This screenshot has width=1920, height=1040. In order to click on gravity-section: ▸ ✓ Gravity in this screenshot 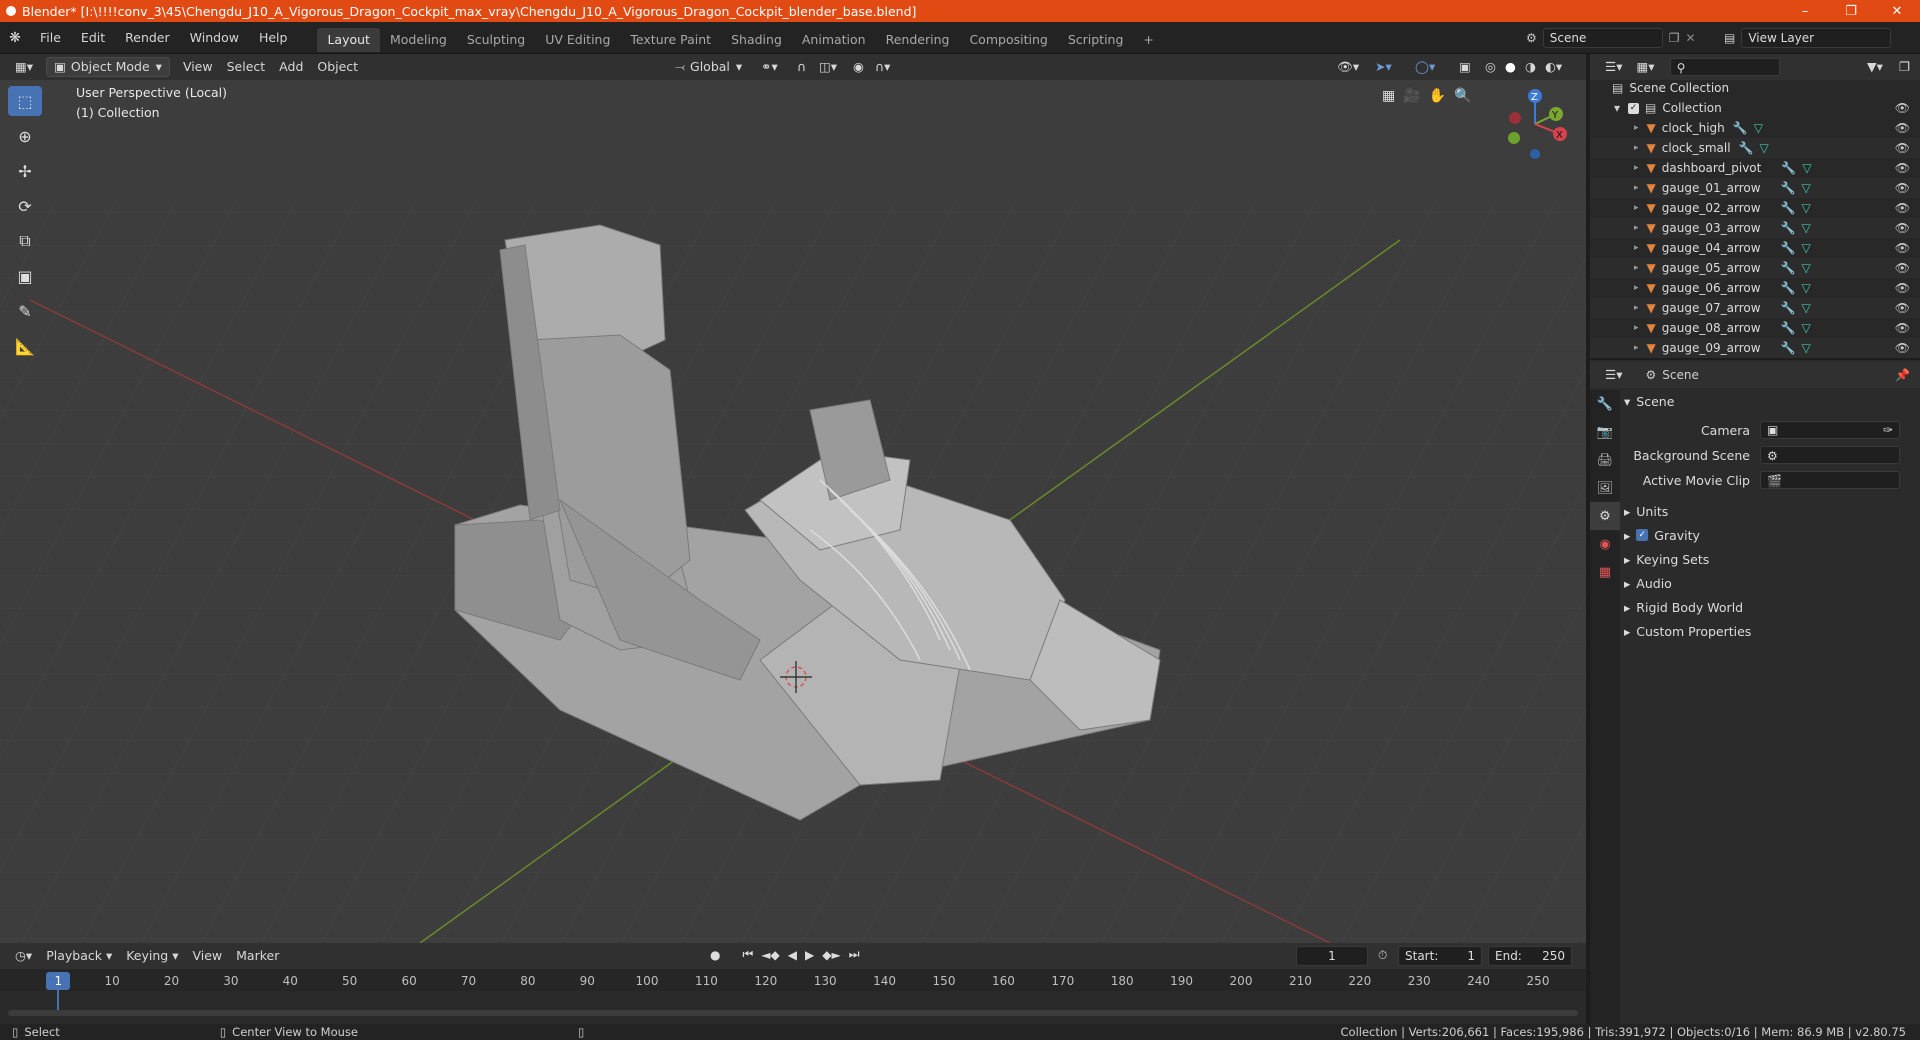, I will do `click(1770, 535)`.